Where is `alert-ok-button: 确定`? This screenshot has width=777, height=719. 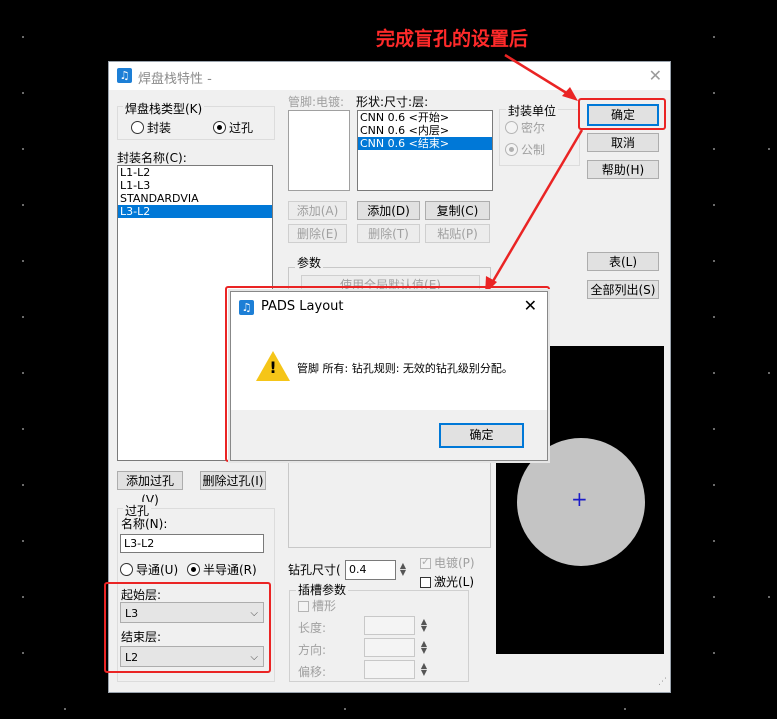
alert-ok-button: 确定 is located at coordinates (481, 435).